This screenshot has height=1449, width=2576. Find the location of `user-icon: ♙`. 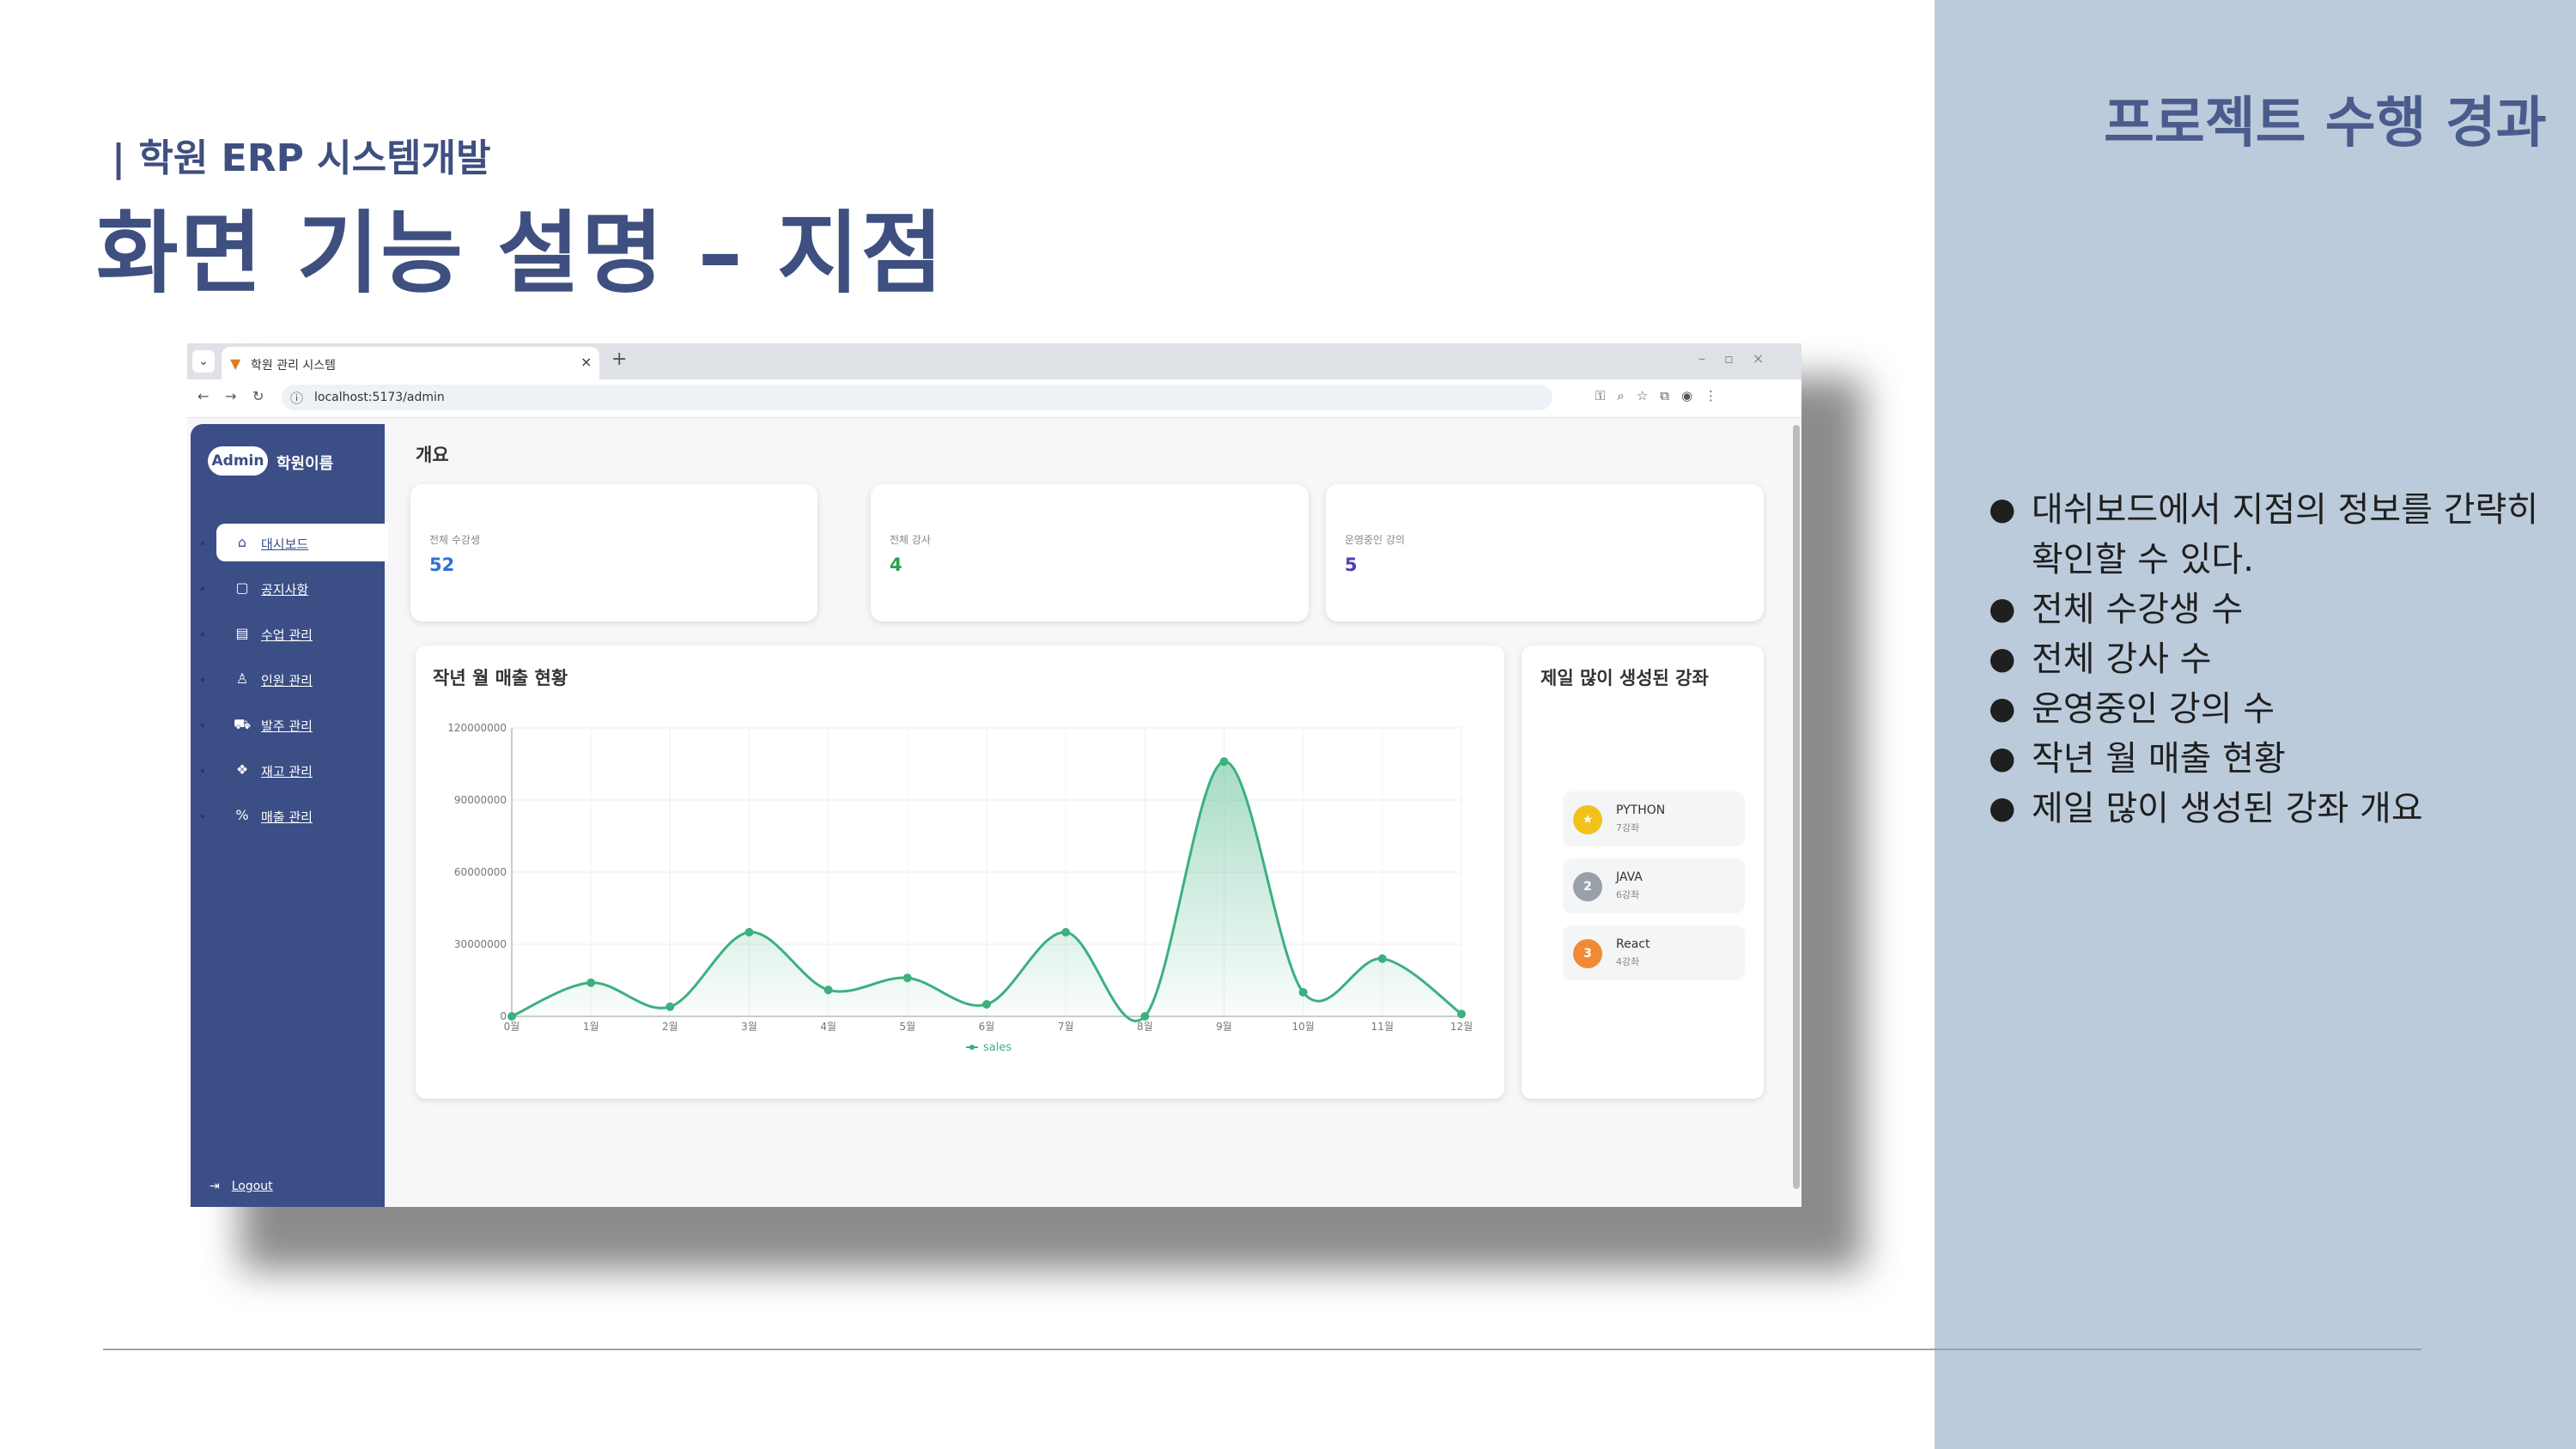

user-icon: ♙ is located at coordinates (242, 678).